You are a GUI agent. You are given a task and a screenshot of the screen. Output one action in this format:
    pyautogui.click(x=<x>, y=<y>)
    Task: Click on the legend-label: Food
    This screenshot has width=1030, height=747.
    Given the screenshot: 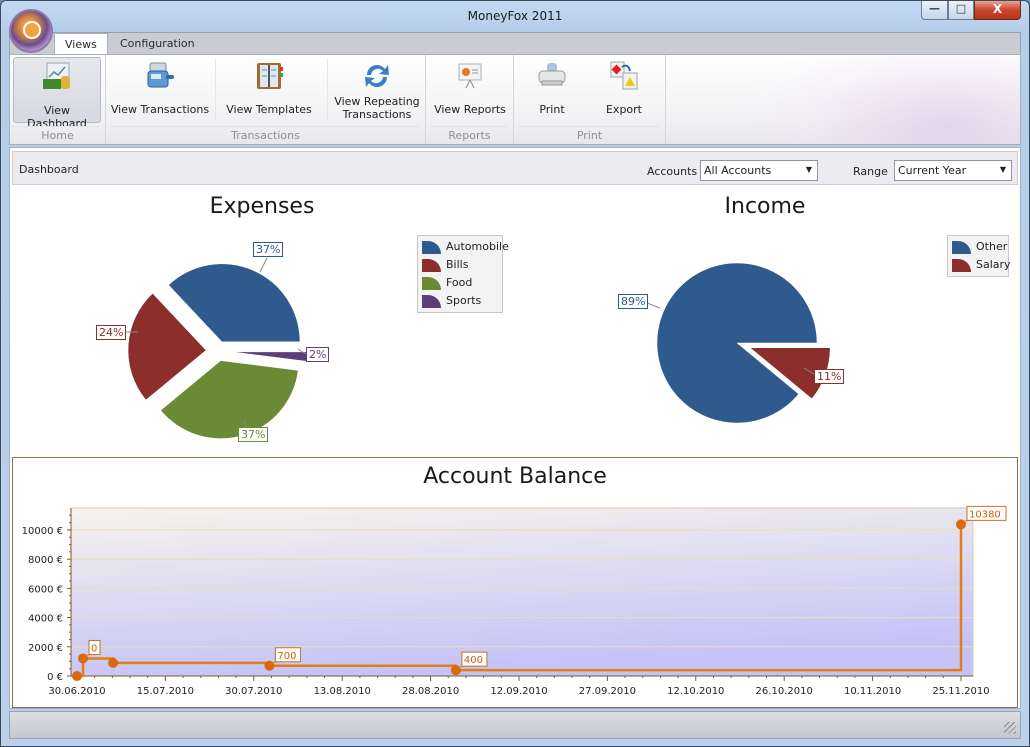 What is the action you would take?
    pyautogui.click(x=459, y=282)
    